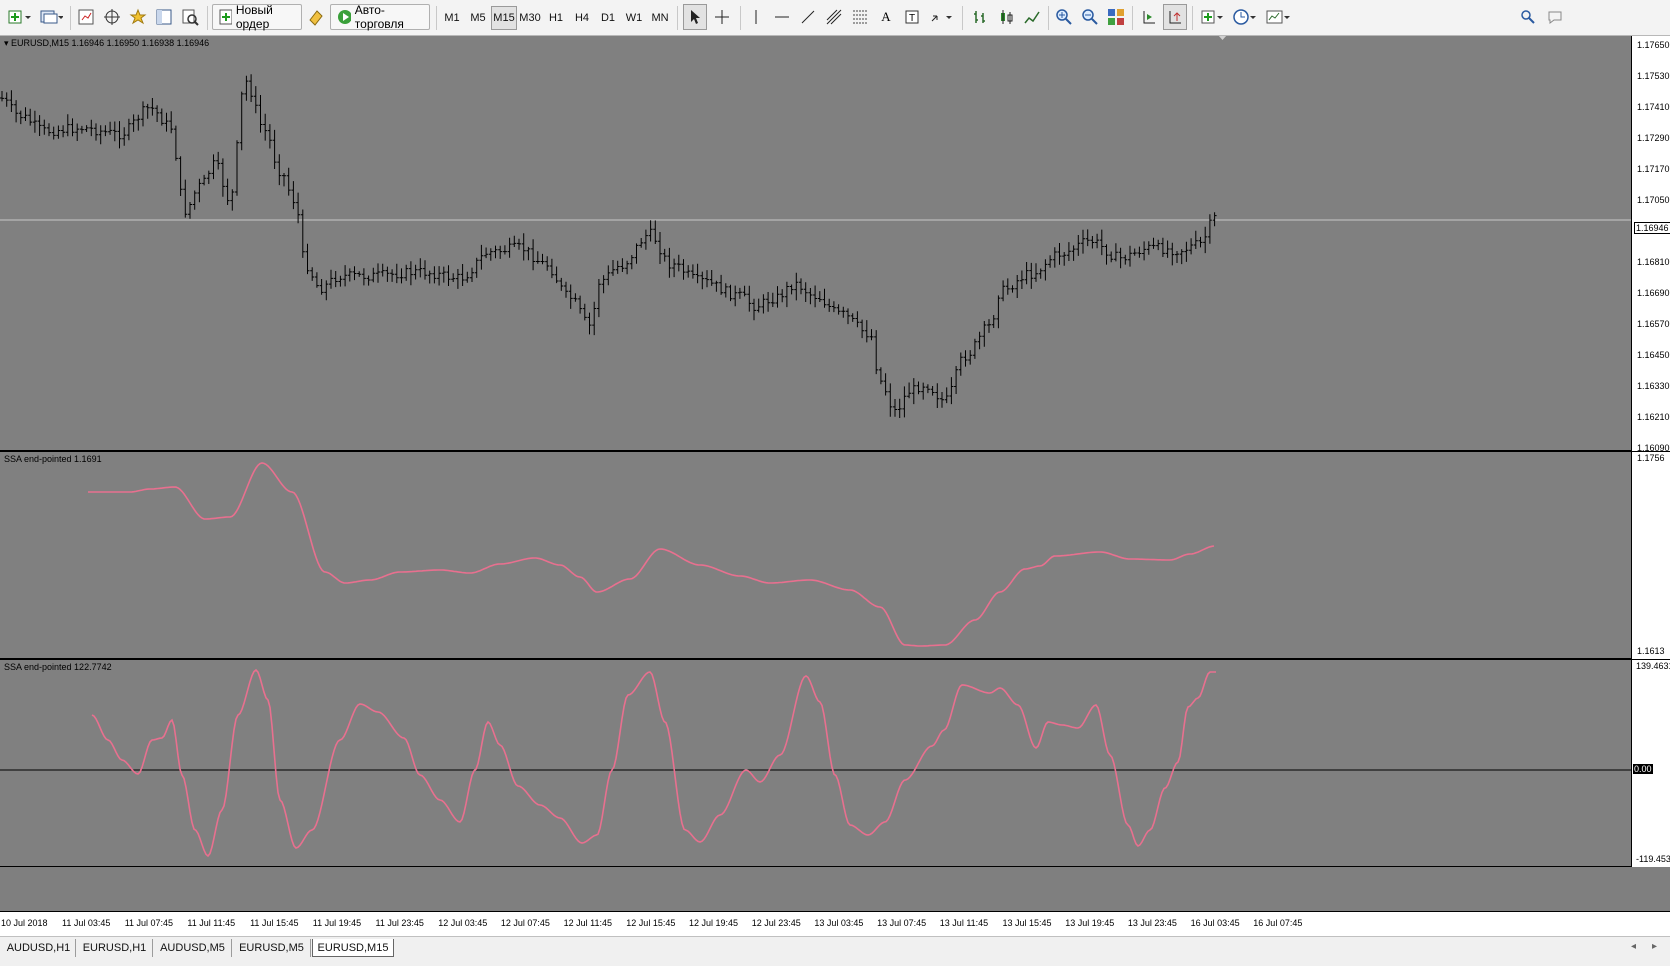  Describe the element at coordinates (808, 17) in the screenshot. I see `trendline-icon` at that location.